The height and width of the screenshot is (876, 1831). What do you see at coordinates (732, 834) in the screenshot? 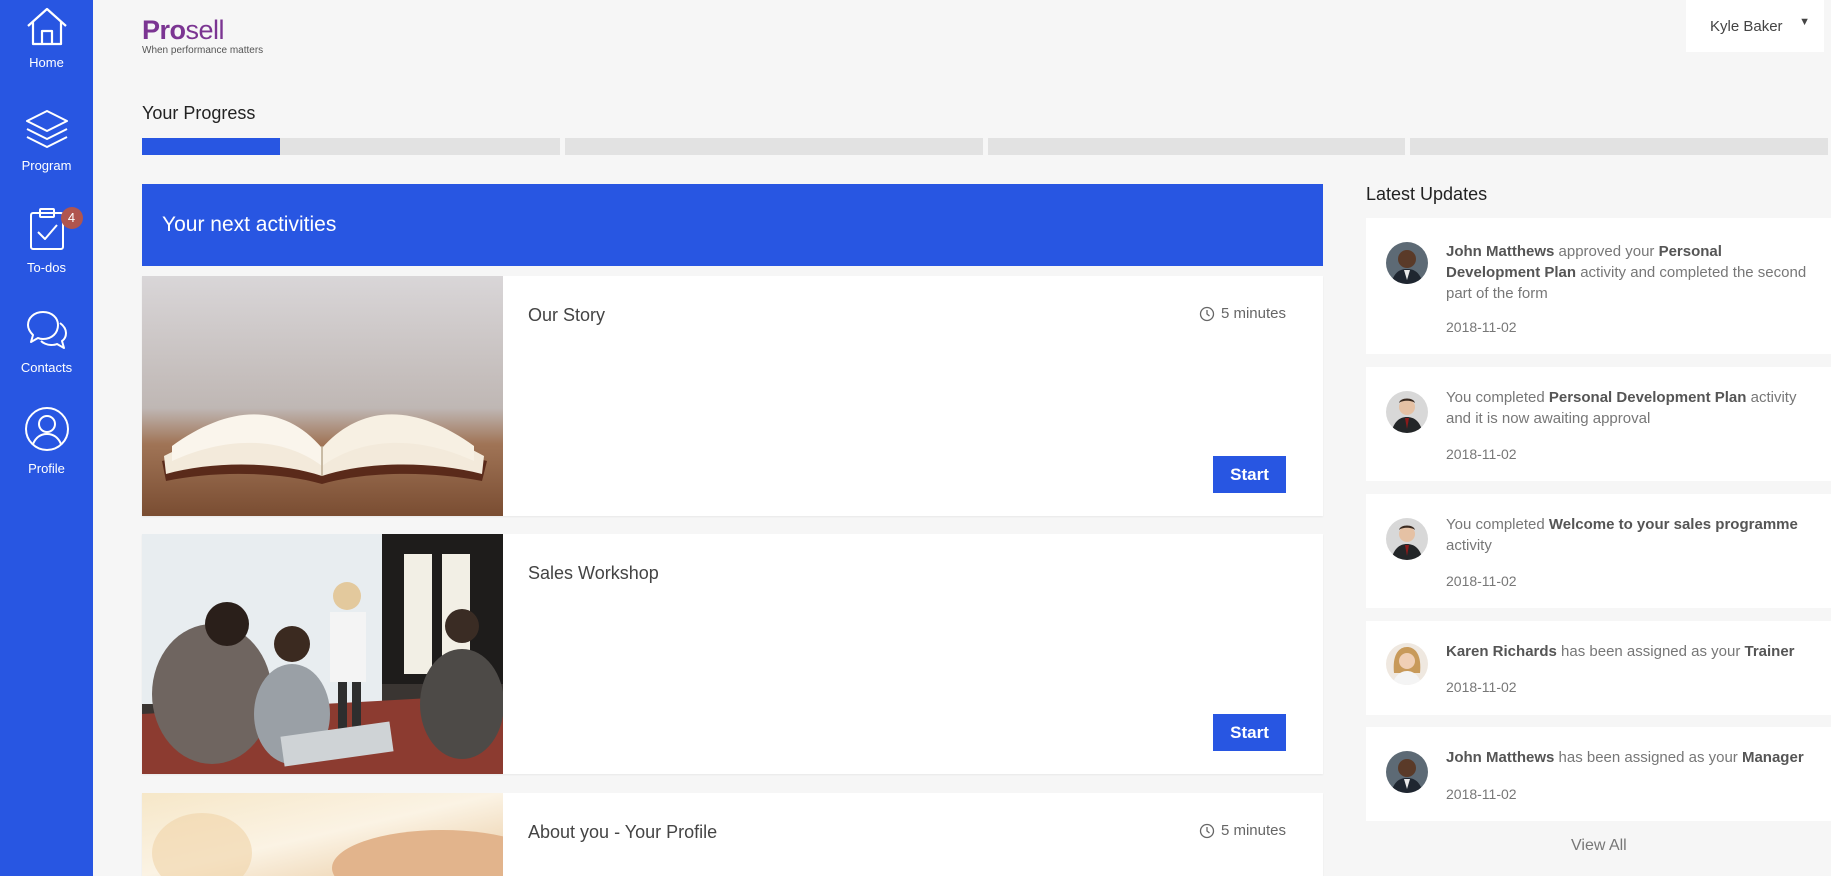
I see `activity-card-about-you: About you - Your Profile 5 minutes` at bounding box center [732, 834].